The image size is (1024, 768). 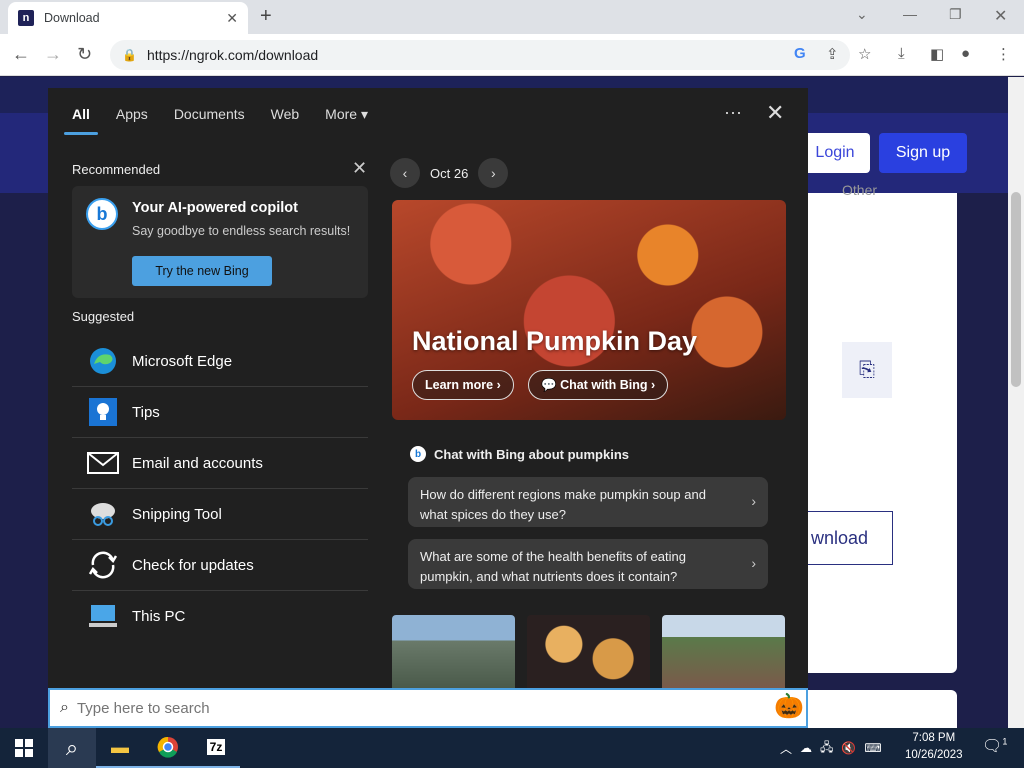 What do you see at coordinates (493, 173) in the screenshot?
I see `next-day-icon: ›` at bounding box center [493, 173].